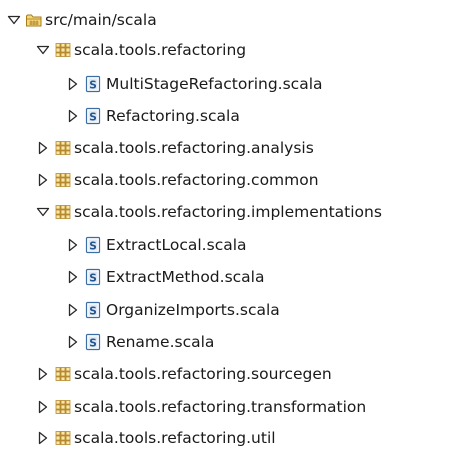  I want to click on tree-item-label: scala.tools.refactoring.analysis, so click(194, 148).